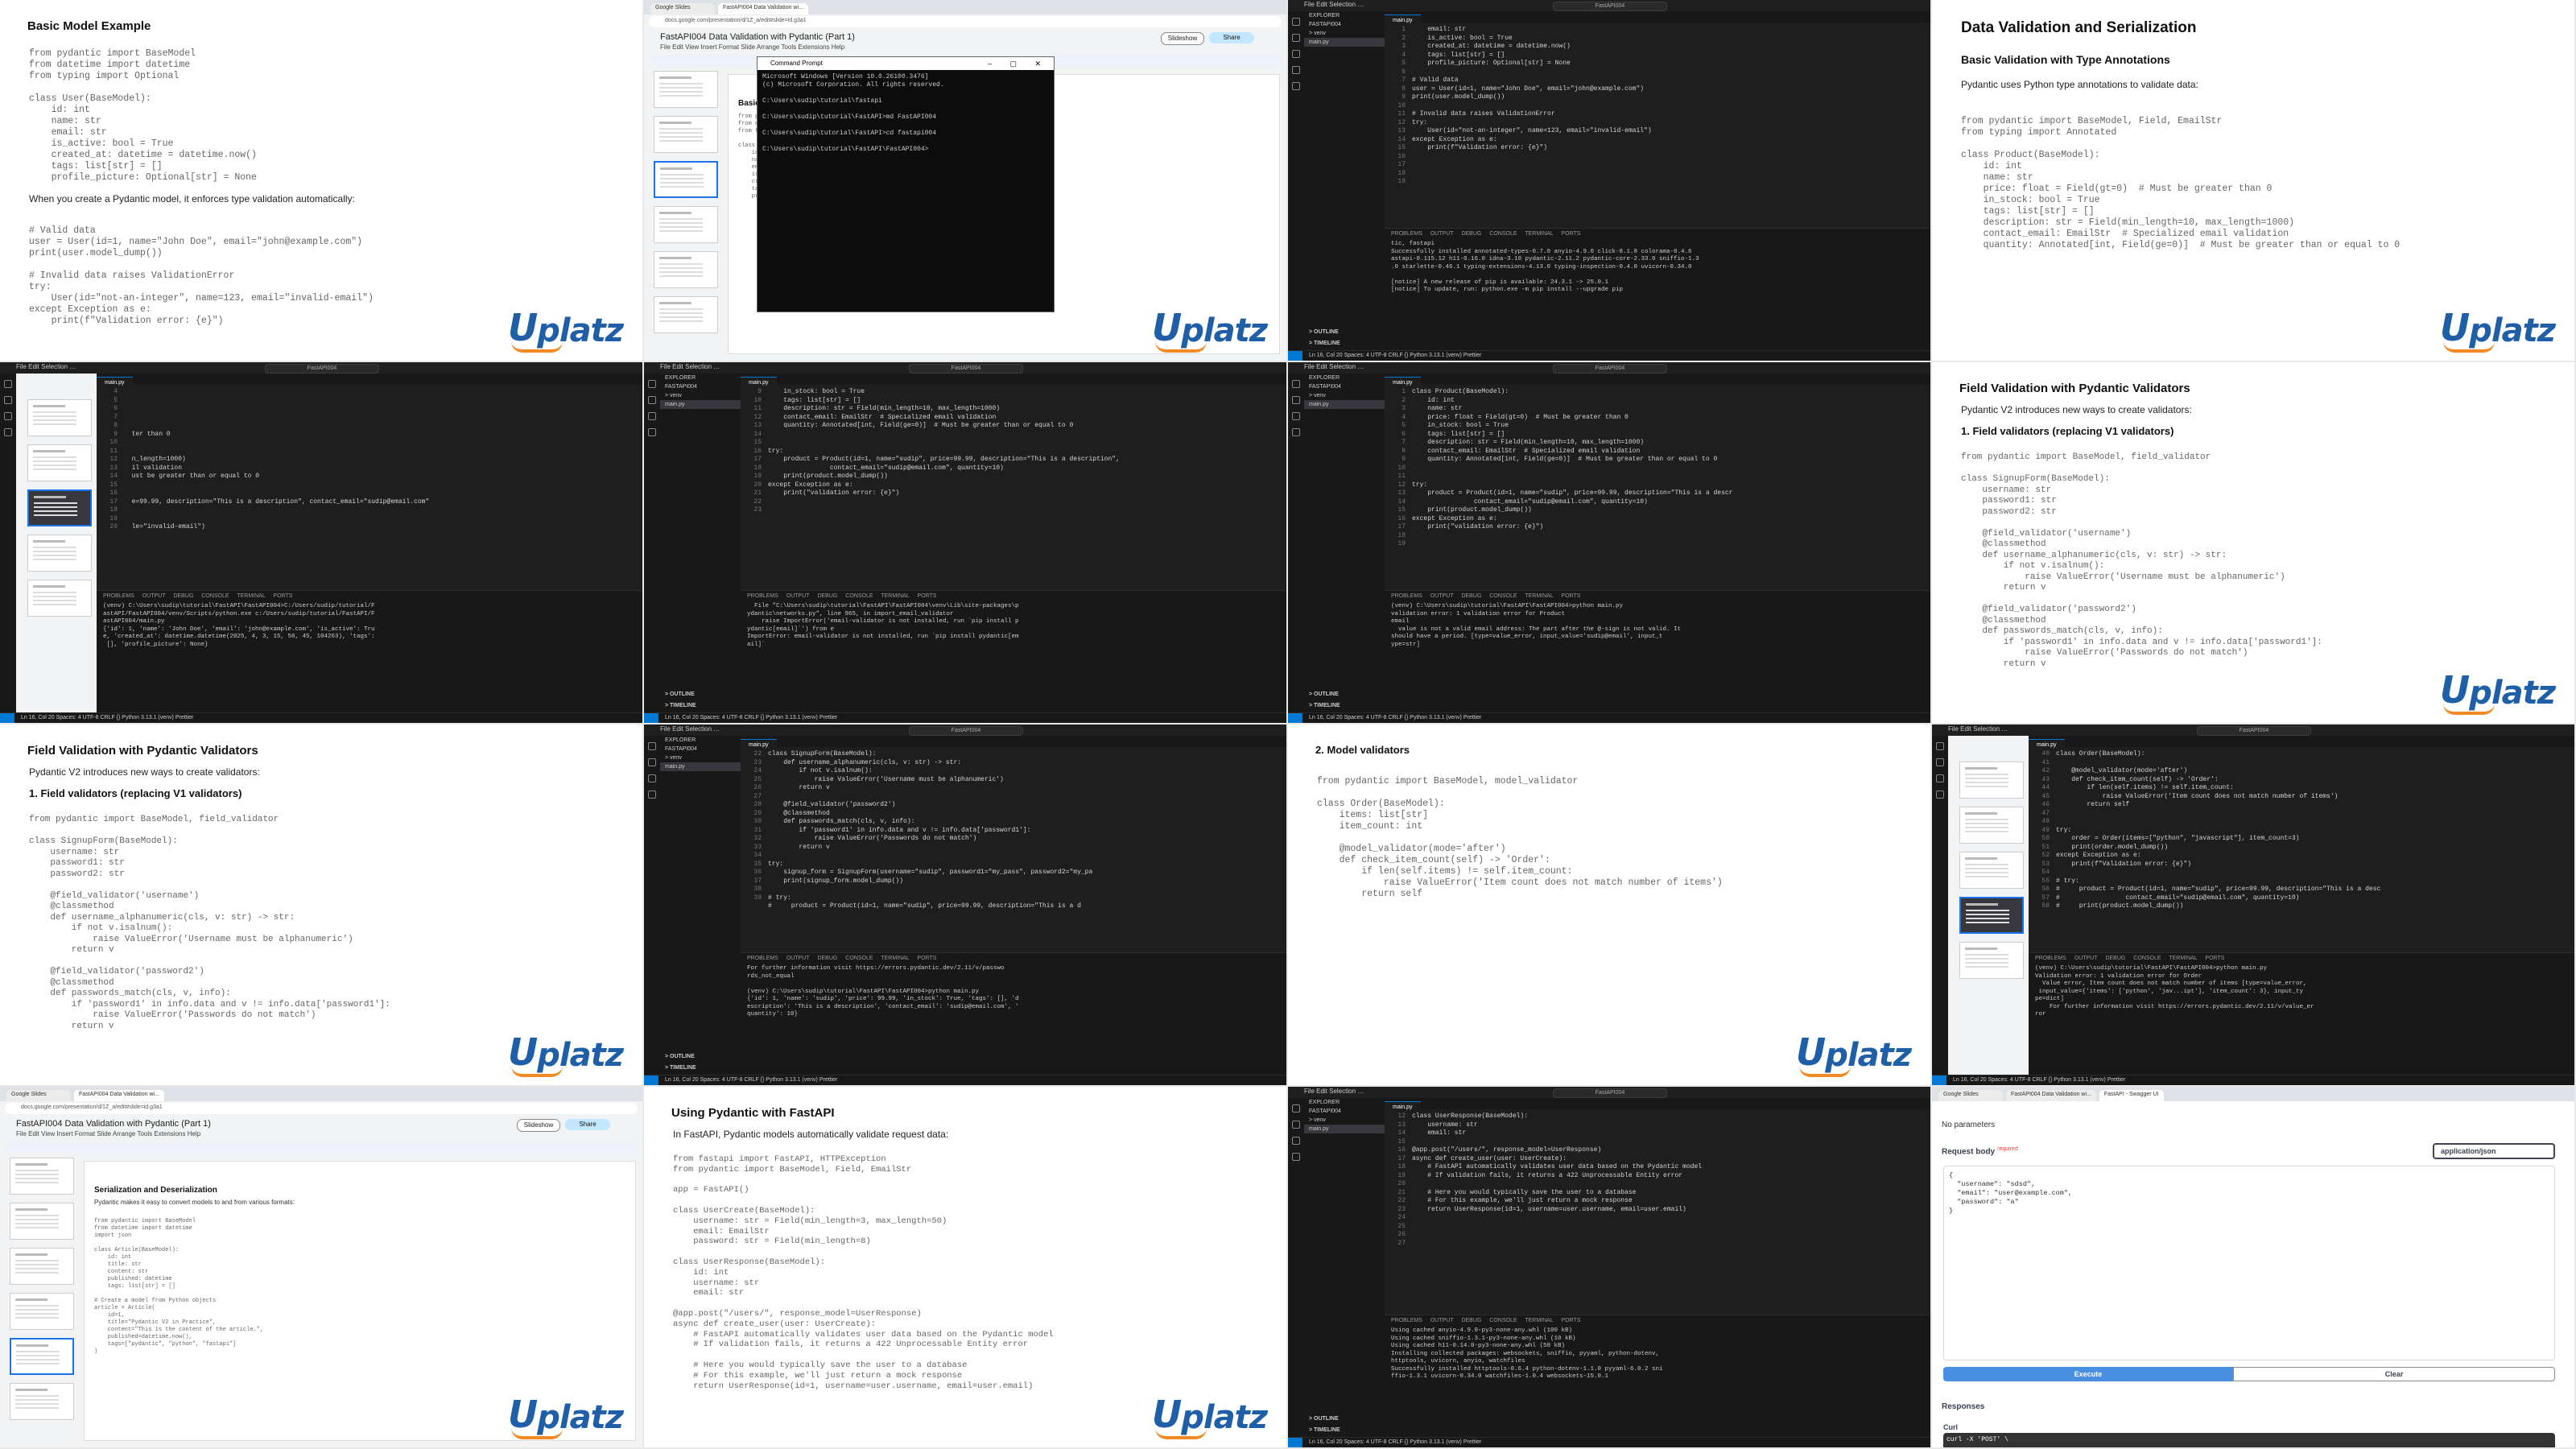 The height and width of the screenshot is (1449, 2576). Describe the element at coordinates (2088, 1374) in the screenshot. I see `execute-button: Execute` at that location.